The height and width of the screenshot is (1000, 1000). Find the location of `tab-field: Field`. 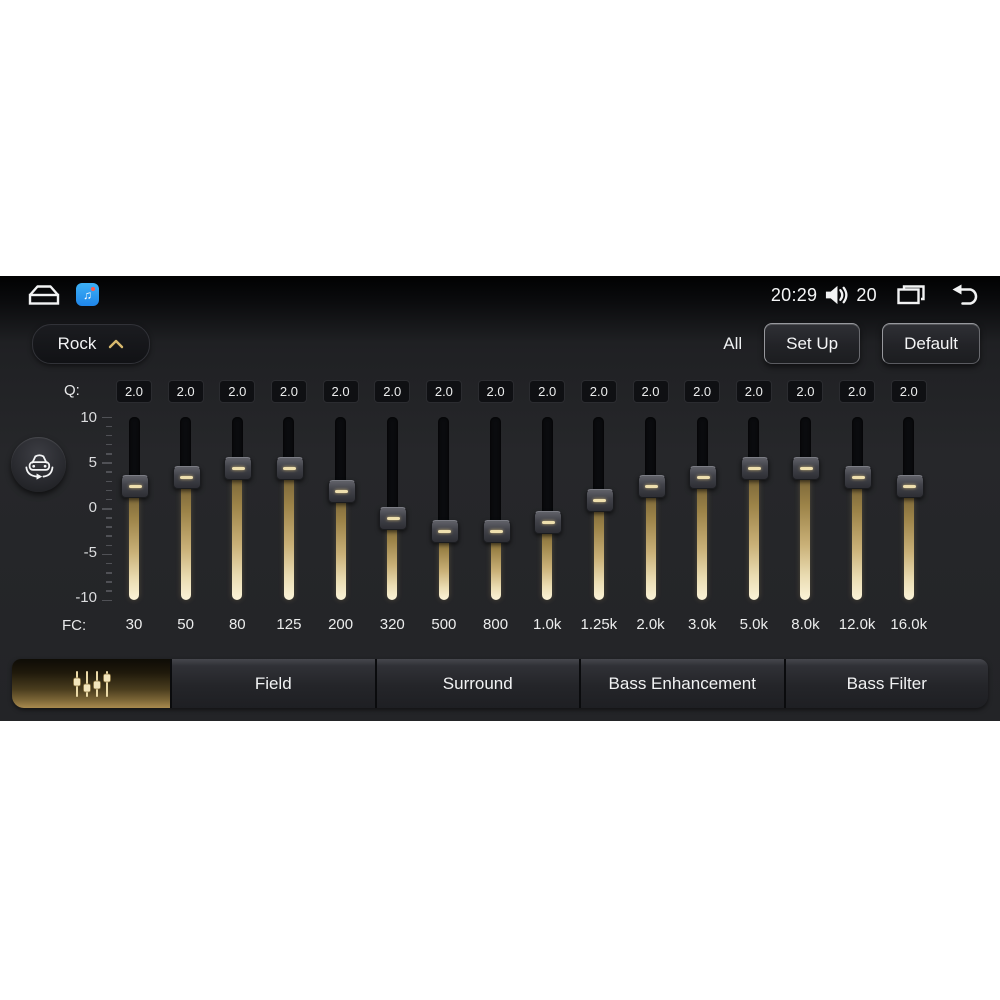

tab-field: Field is located at coordinates (272, 683).